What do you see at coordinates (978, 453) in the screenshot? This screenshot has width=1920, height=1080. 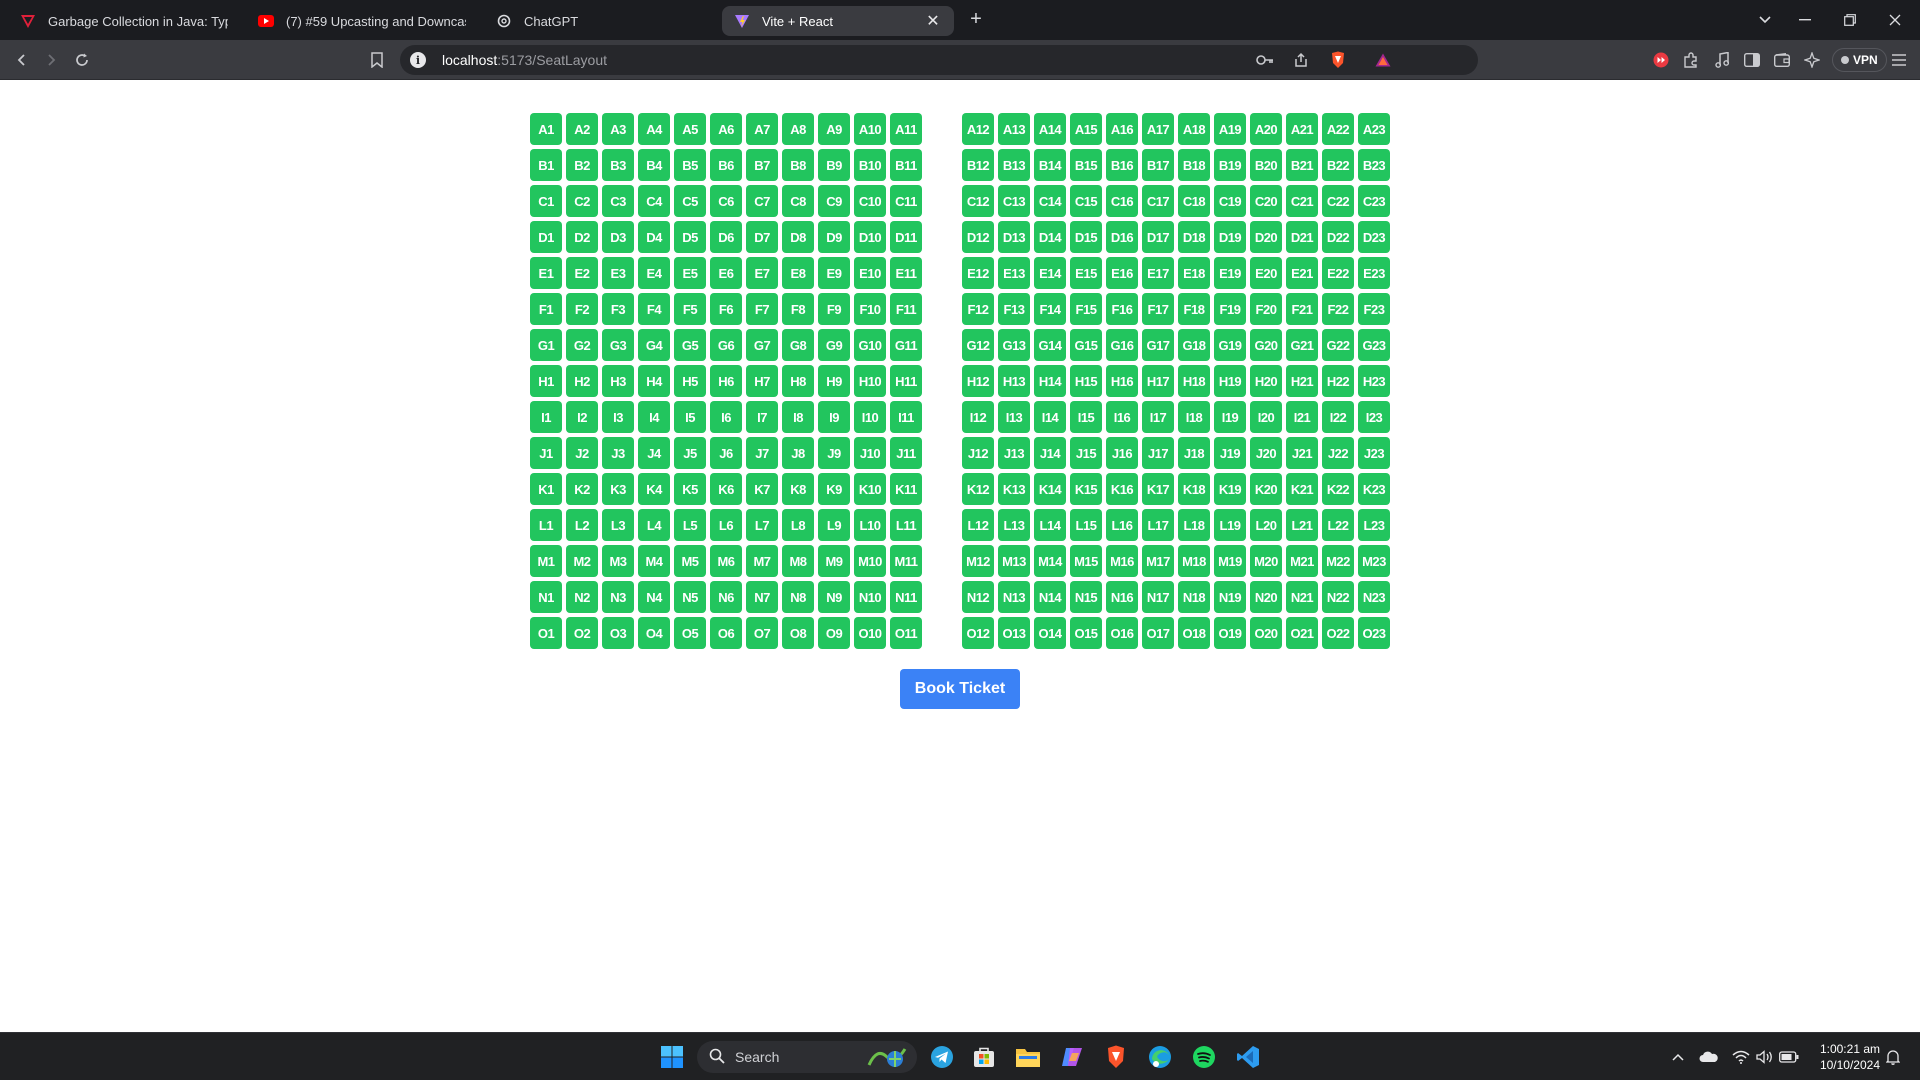 I see `seat-J12: J12` at bounding box center [978, 453].